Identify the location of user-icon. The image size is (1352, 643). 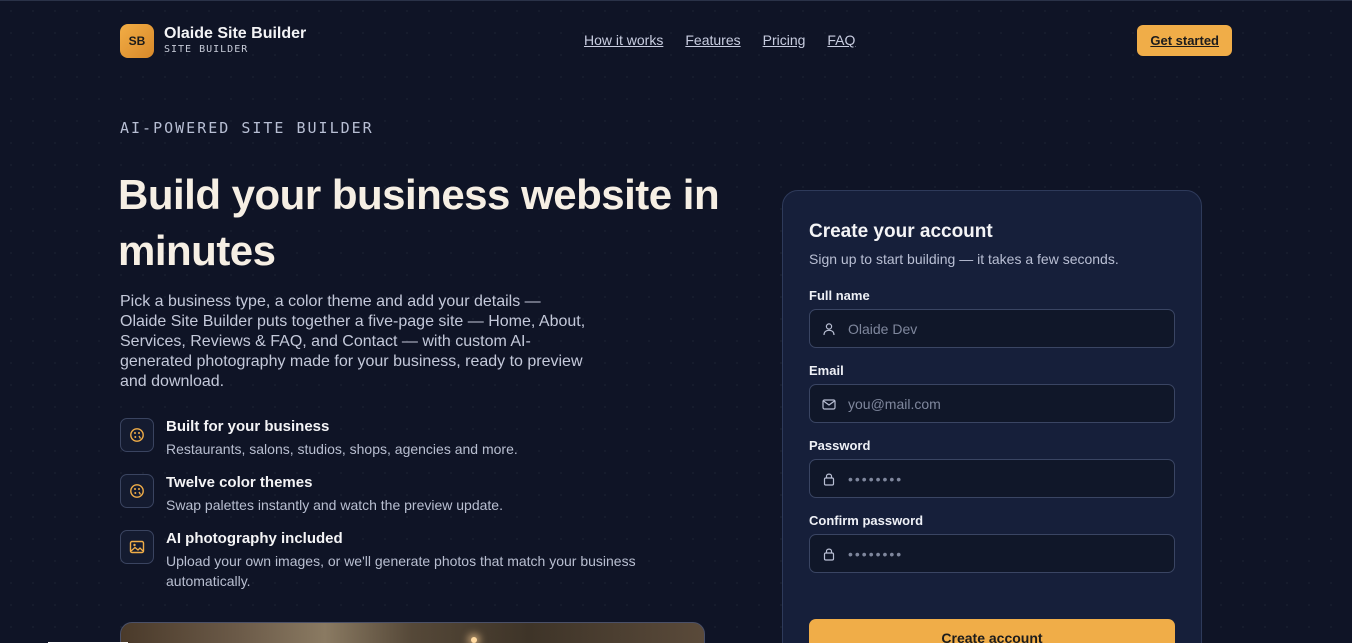
(829, 328).